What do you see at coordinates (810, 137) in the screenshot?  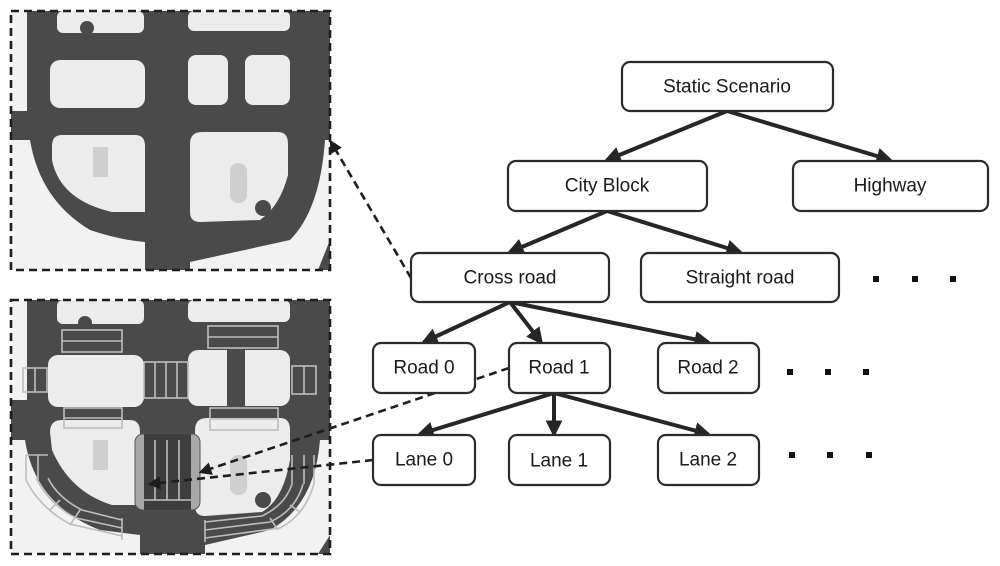 I see `edge-static-scenario-to-highway` at bounding box center [810, 137].